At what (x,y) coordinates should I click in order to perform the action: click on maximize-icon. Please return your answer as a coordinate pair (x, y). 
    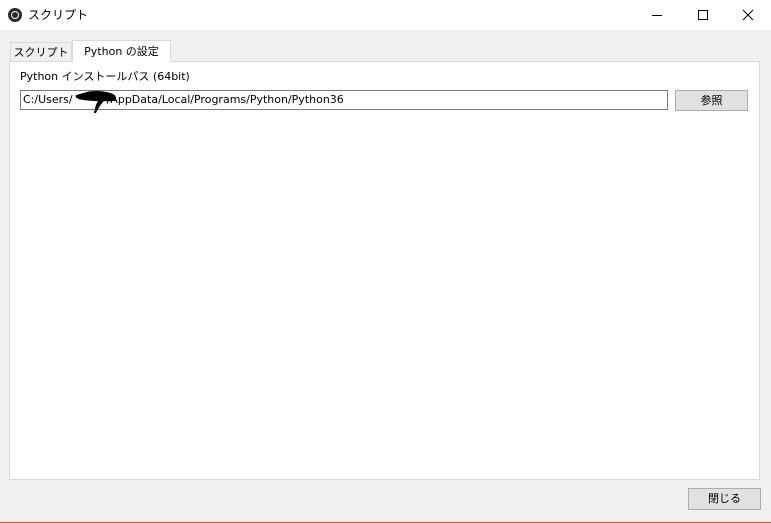
    Looking at the image, I should click on (703, 15).